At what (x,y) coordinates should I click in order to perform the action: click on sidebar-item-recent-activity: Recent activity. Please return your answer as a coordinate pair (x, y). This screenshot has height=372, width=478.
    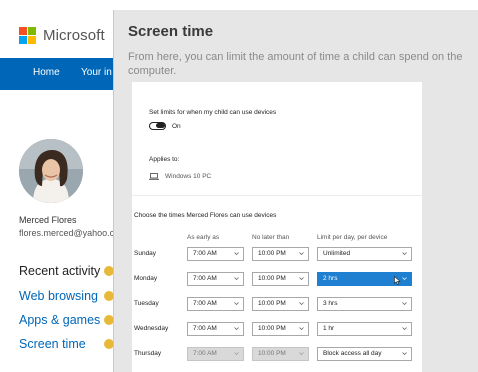
    Looking at the image, I should click on (59, 271).